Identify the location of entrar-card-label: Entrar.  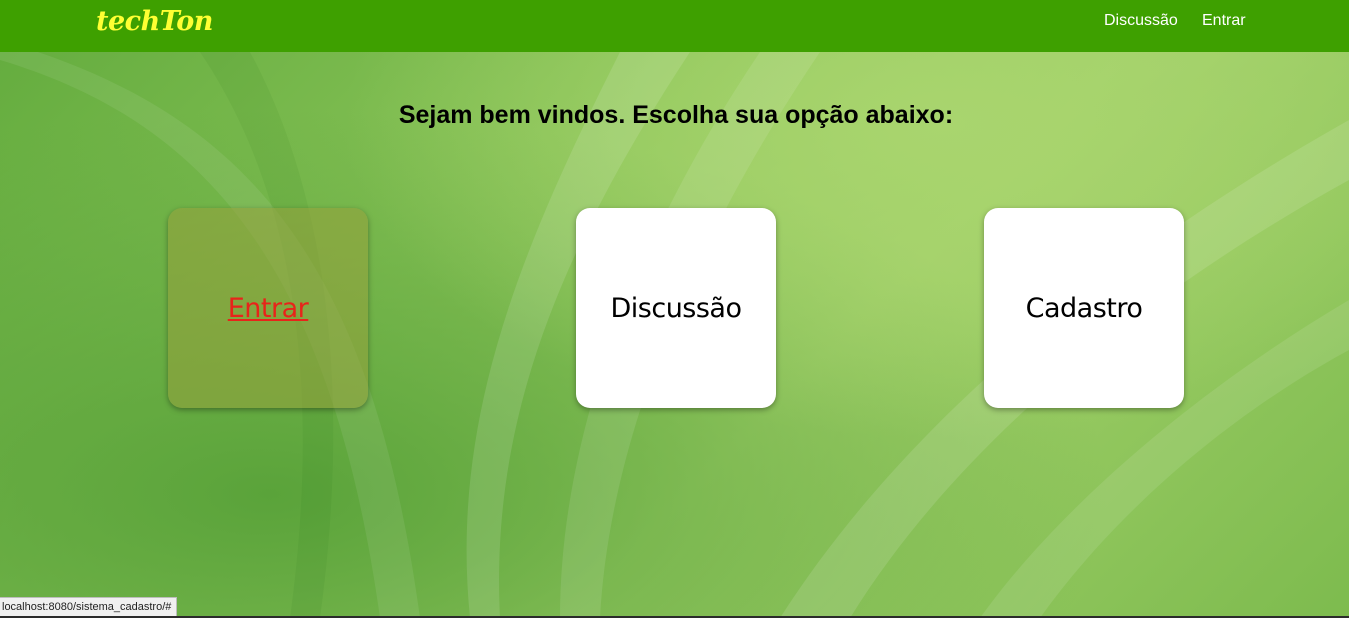
(268, 308).